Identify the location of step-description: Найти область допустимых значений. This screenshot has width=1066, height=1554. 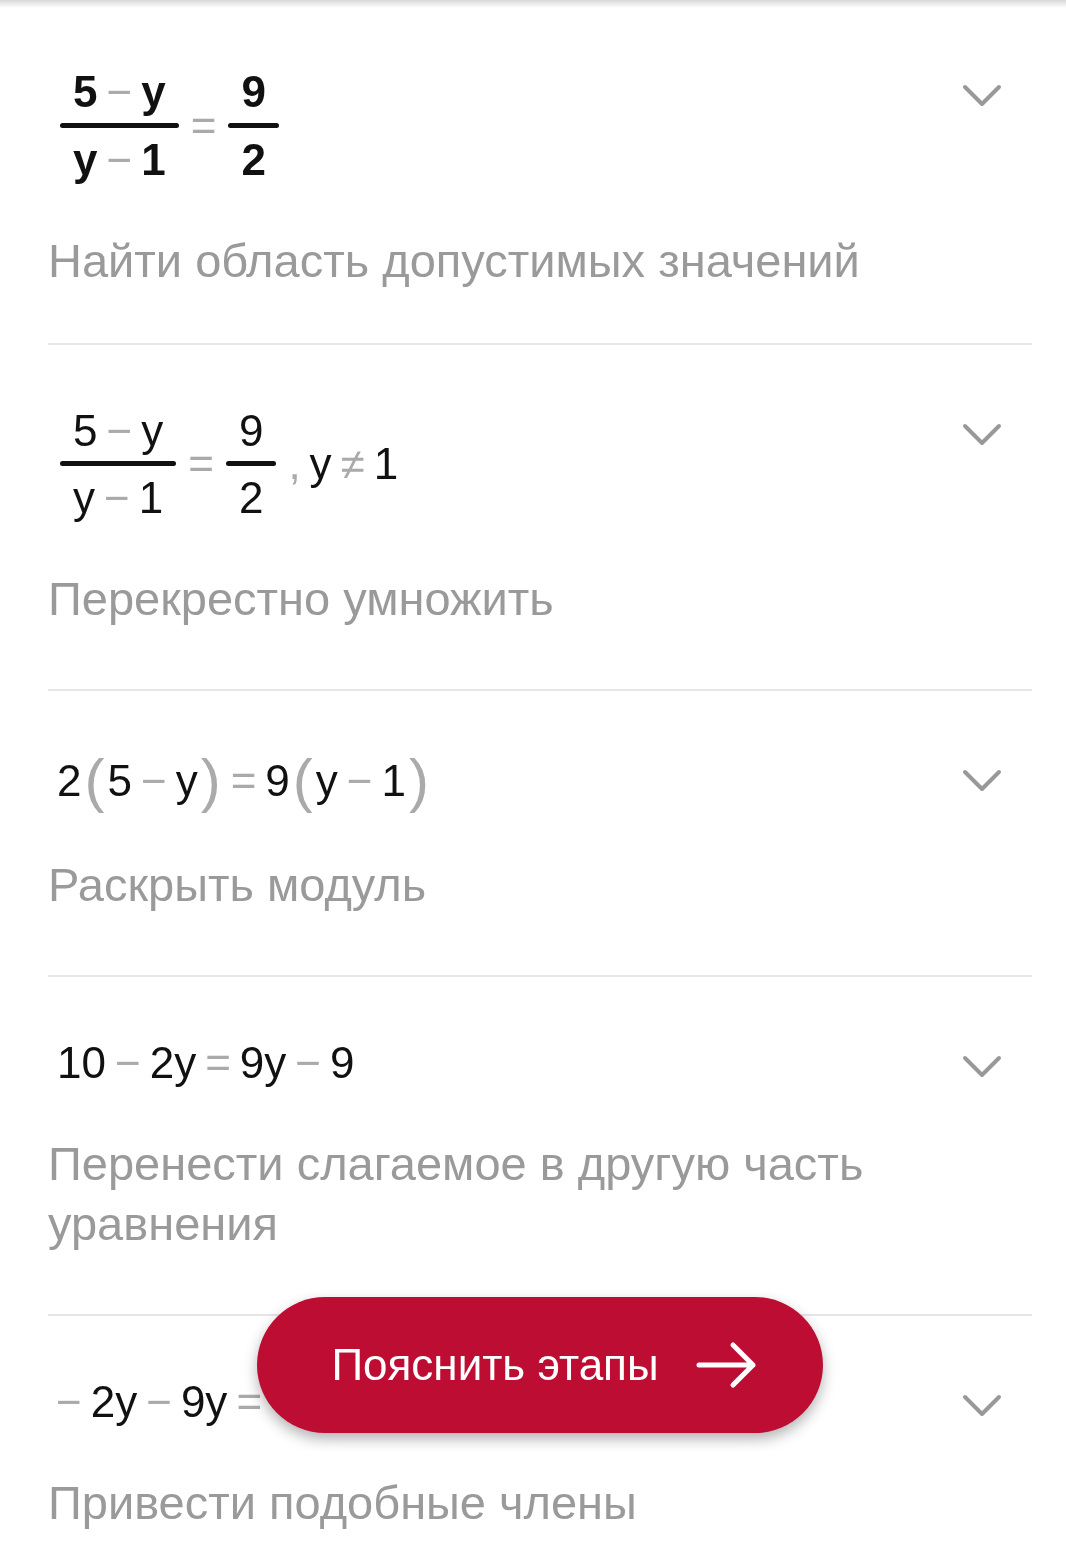
(454, 260).